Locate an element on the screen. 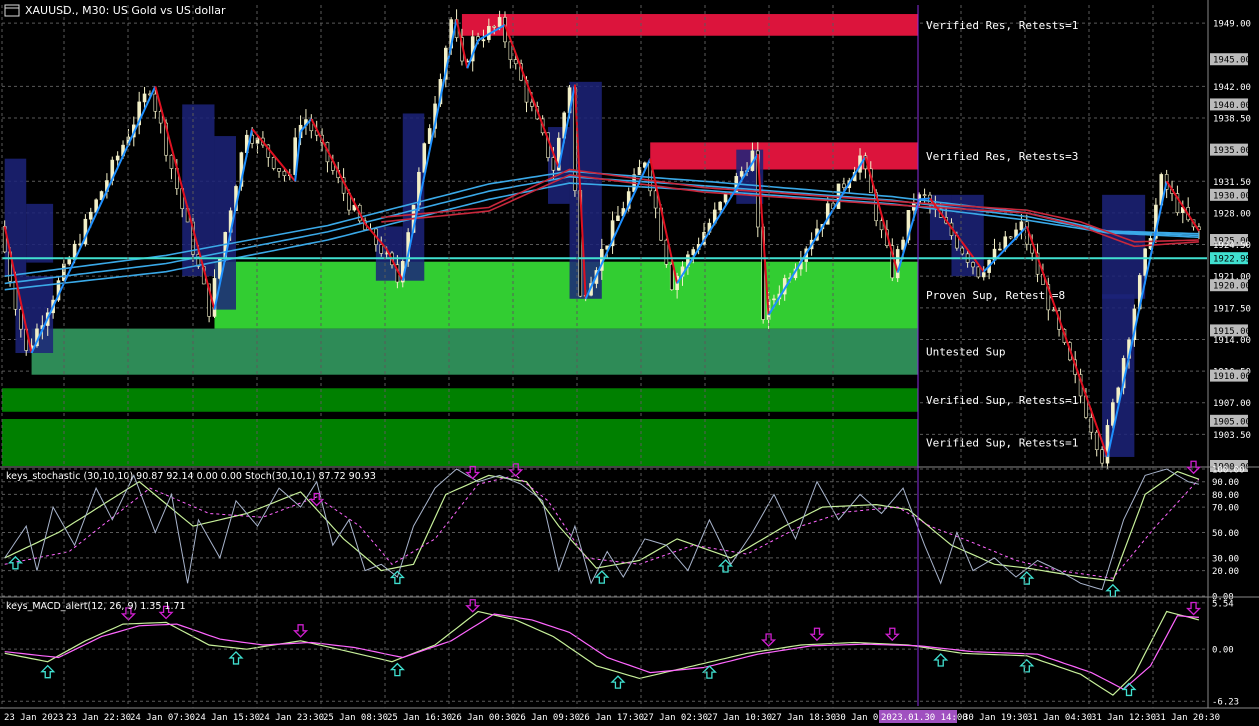 This screenshot has width=1259, height=726. time-tick-label: 24 Jan 07:30 is located at coordinates (162, 718).